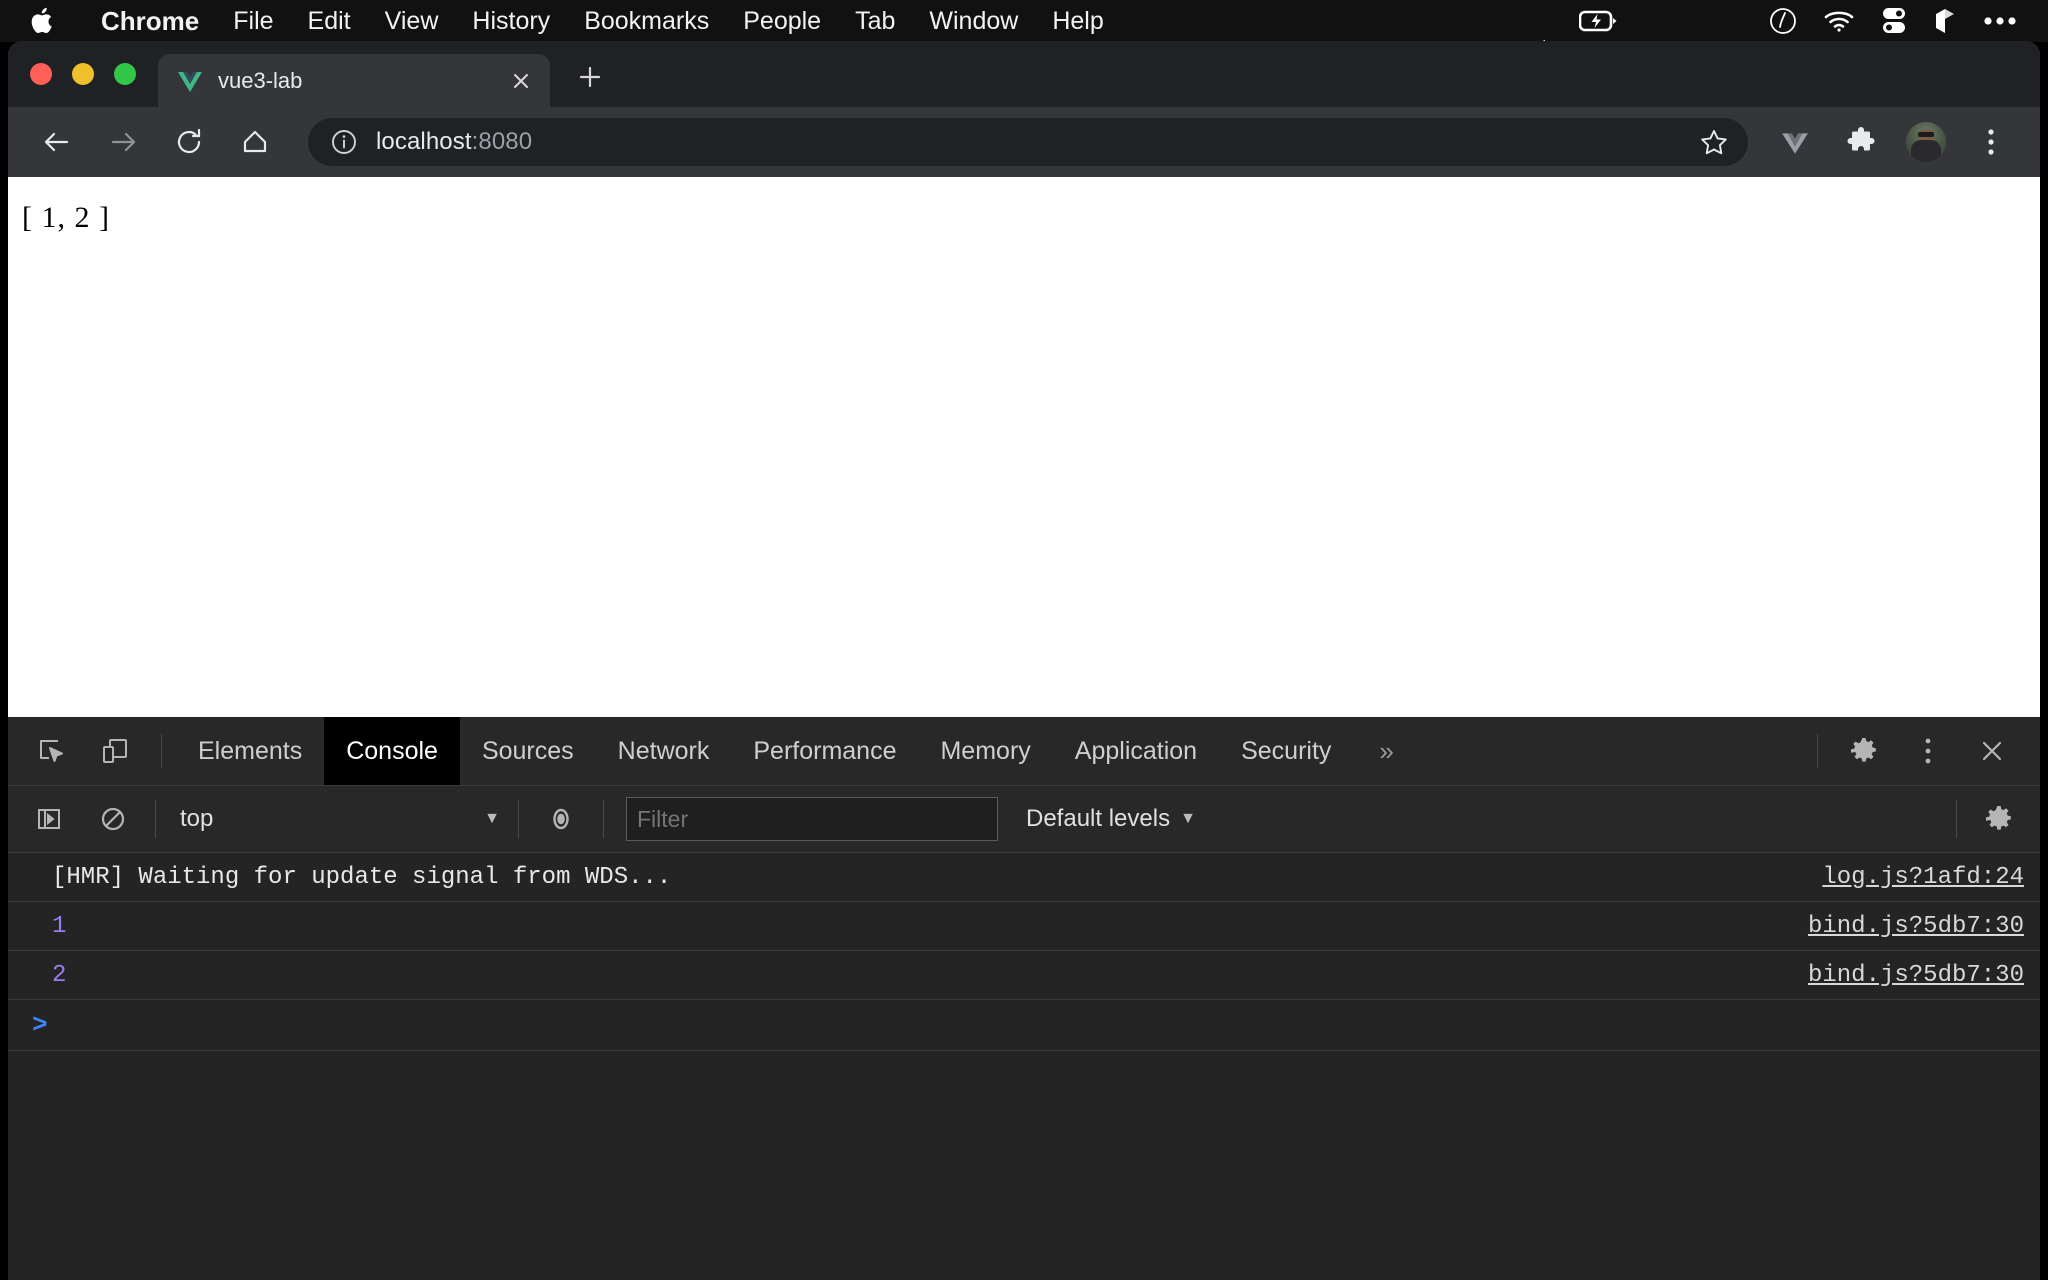 Image resolution: width=2048 pixels, height=1280 pixels. I want to click on memory-used-value: 15.61 GB, so click(1704, 1).